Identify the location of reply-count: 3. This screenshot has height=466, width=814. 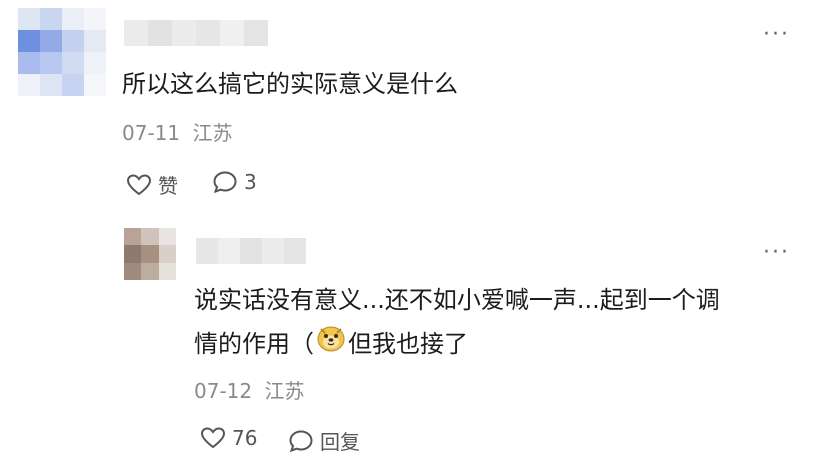
(250, 182).